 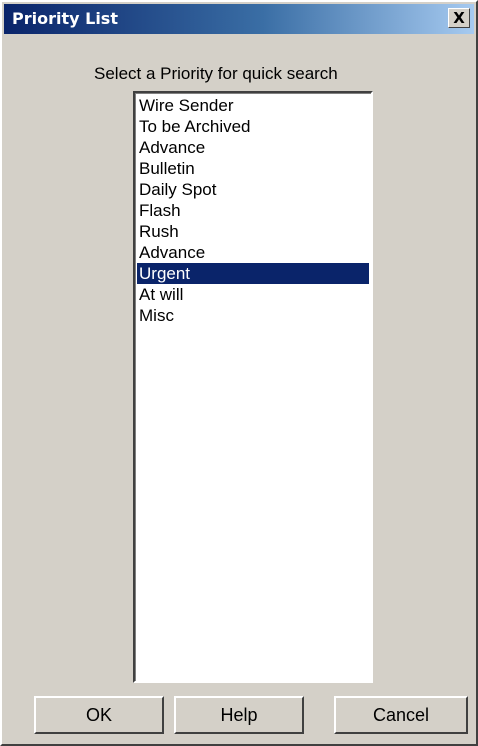 I want to click on title-bar: Priority List X, so click(x=239, y=19).